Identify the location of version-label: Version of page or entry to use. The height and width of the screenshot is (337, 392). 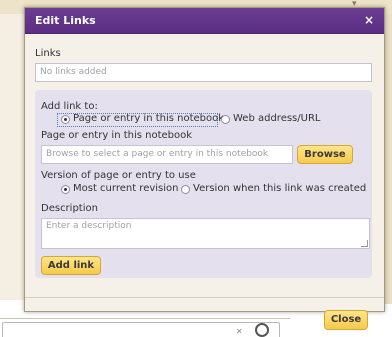
(118, 175).